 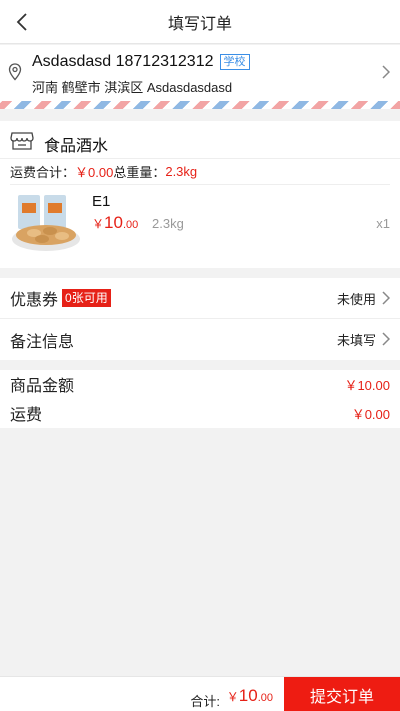 What do you see at coordinates (356, 299) in the screenshot?
I see `coupon-value: 未使用` at bounding box center [356, 299].